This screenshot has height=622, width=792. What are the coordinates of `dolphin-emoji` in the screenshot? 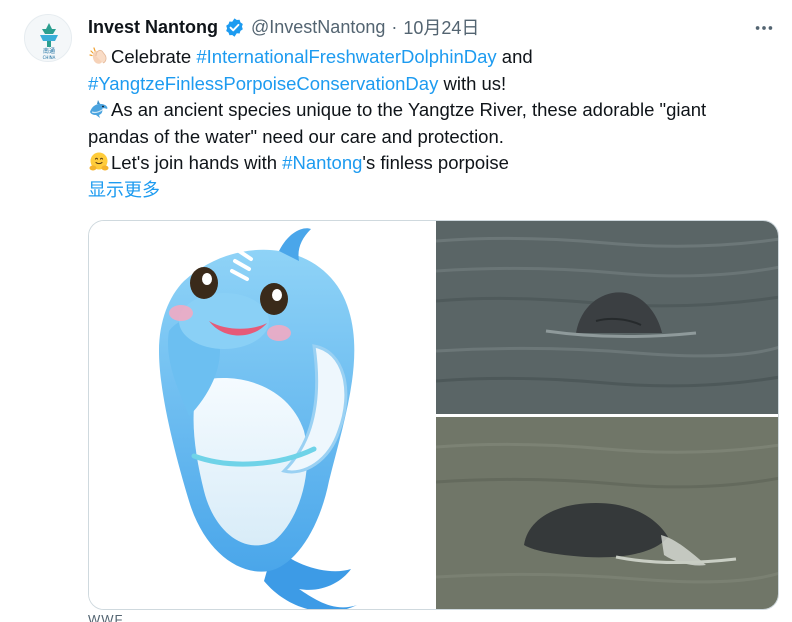 It's located at (99, 109).